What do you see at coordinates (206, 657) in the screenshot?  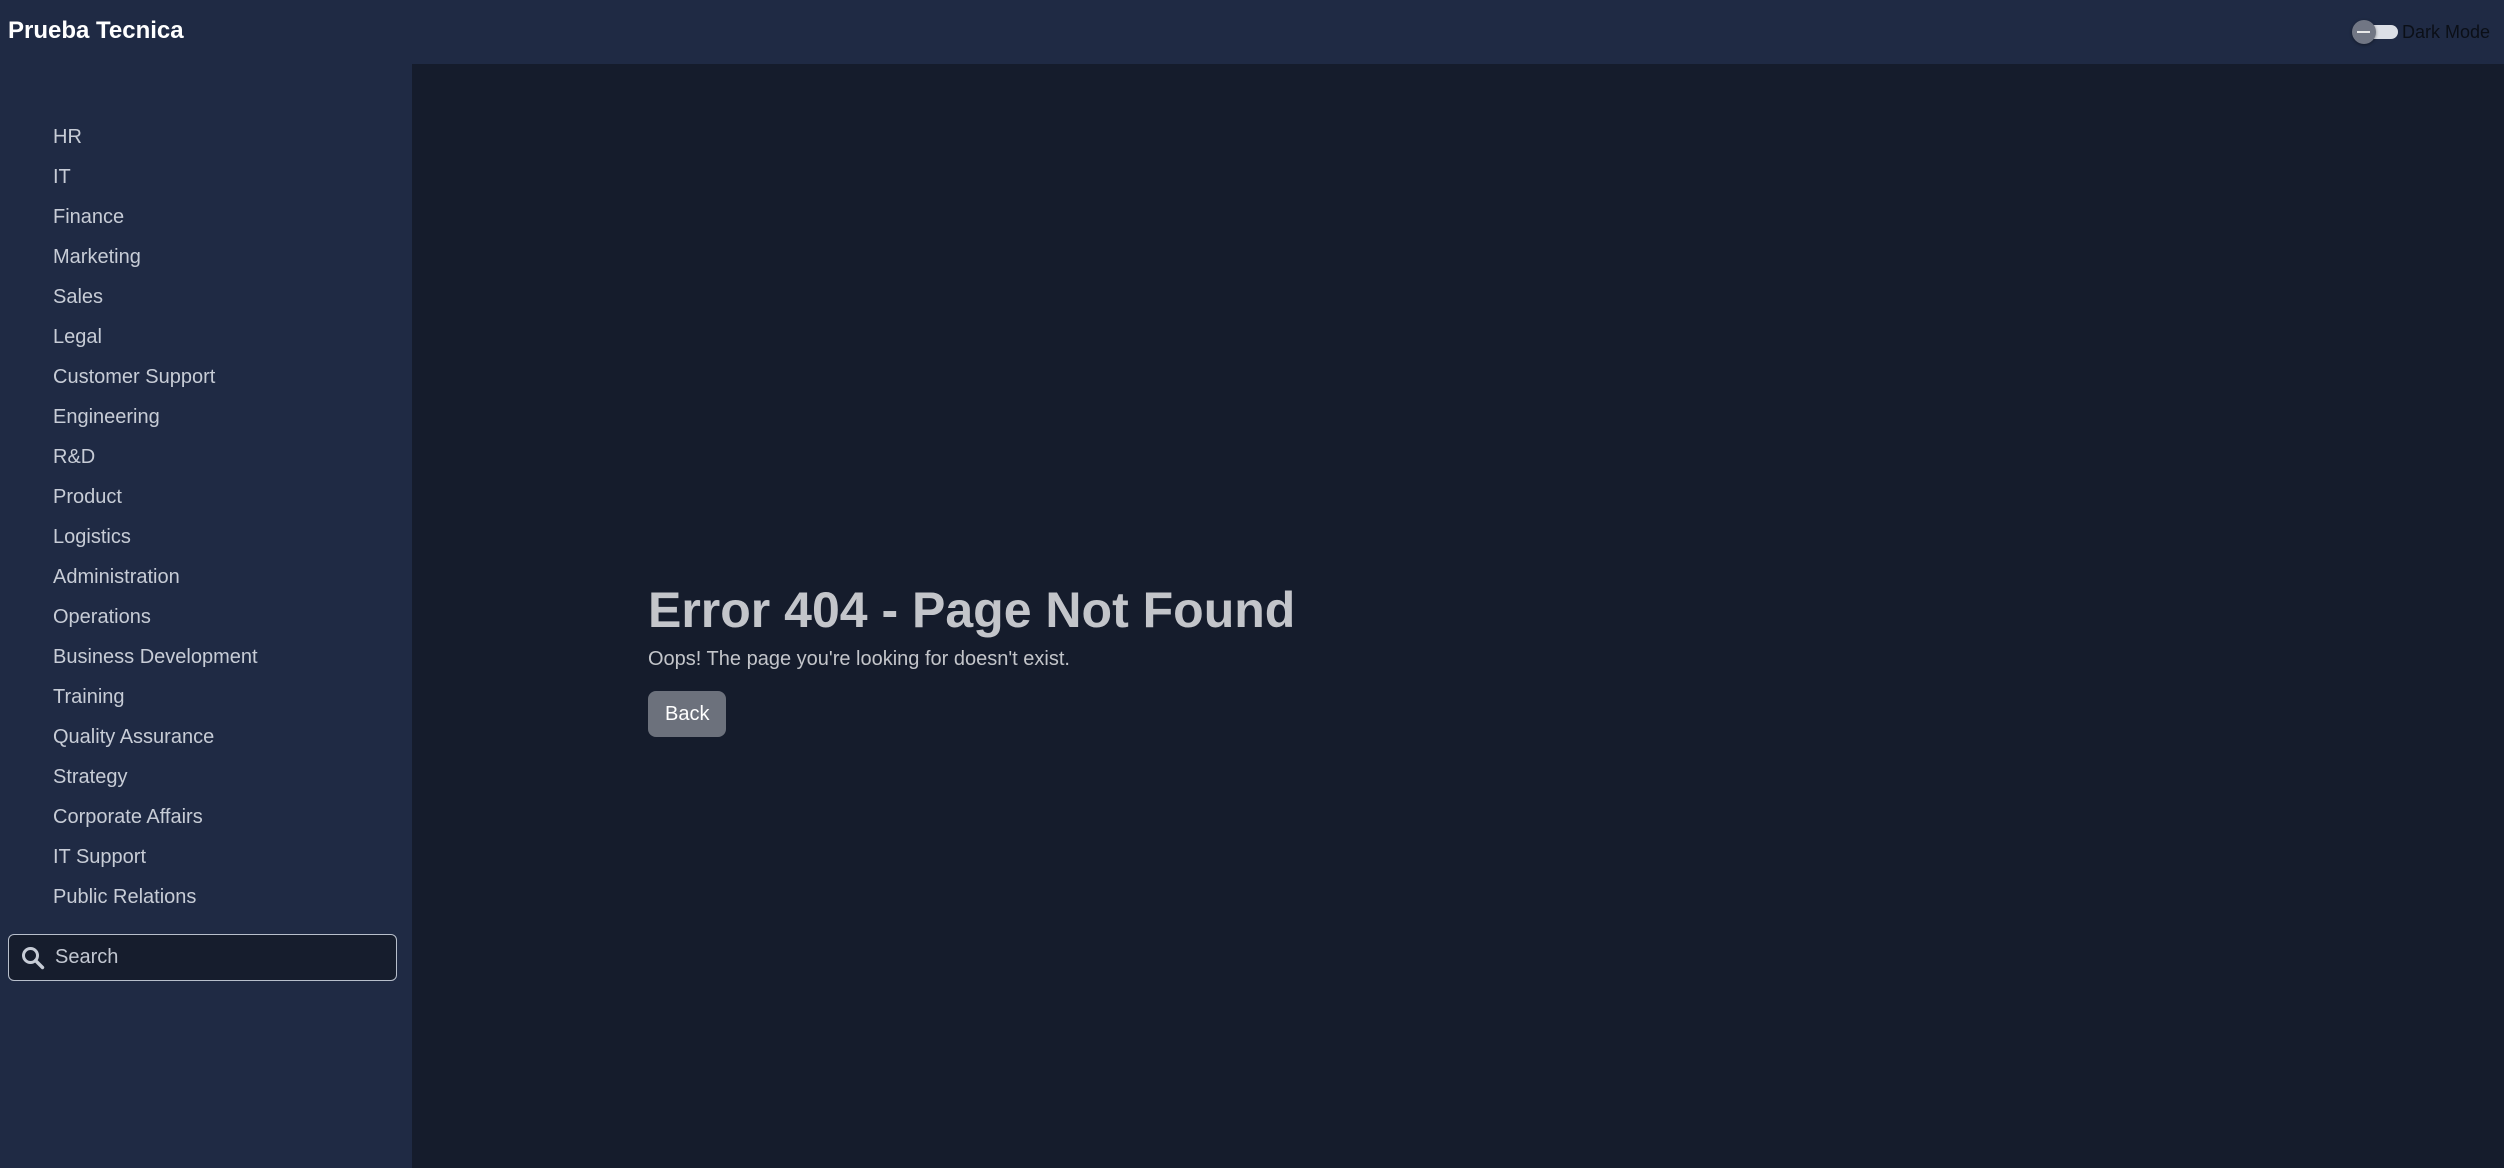 I see `sidebar-item-business-development: Business Development` at bounding box center [206, 657].